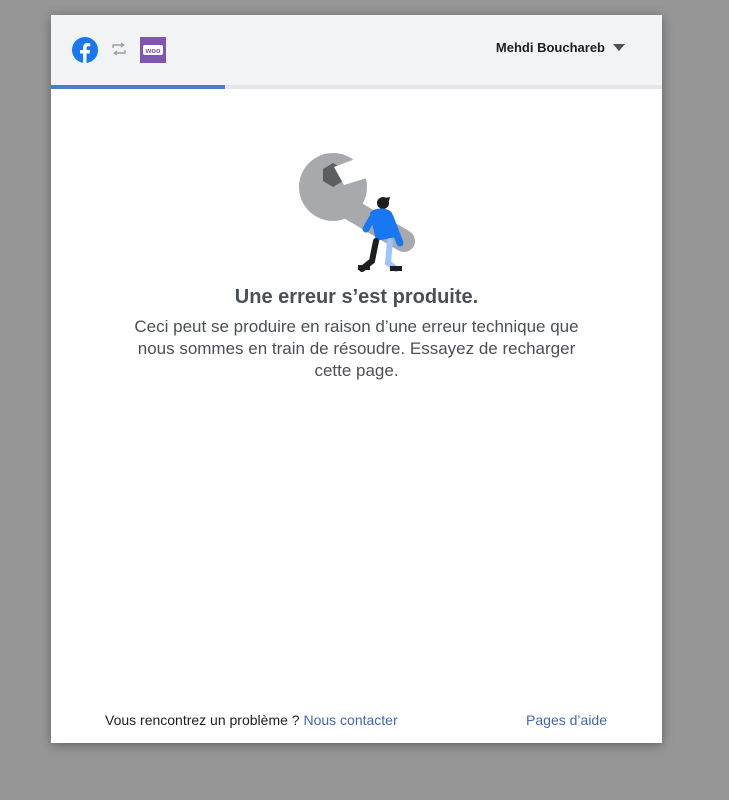 The width and height of the screenshot is (729, 800). Describe the element at coordinates (356, 87) in the screenshot. I see `progress-bar` at that location.